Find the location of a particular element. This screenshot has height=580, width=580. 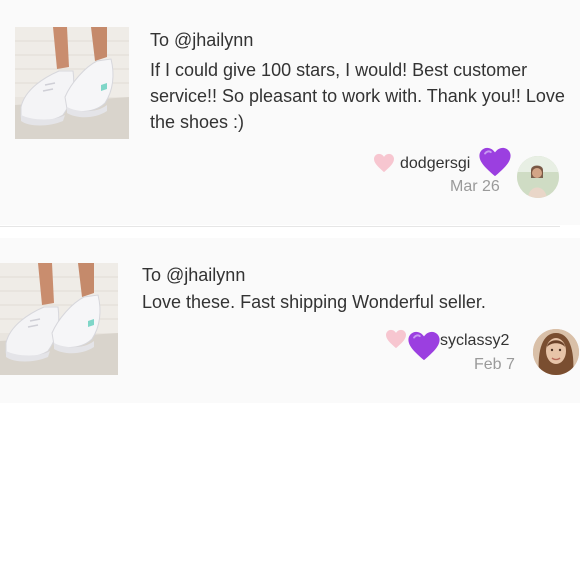

review-date: Mar 26 is located at coordinates (475, 186).